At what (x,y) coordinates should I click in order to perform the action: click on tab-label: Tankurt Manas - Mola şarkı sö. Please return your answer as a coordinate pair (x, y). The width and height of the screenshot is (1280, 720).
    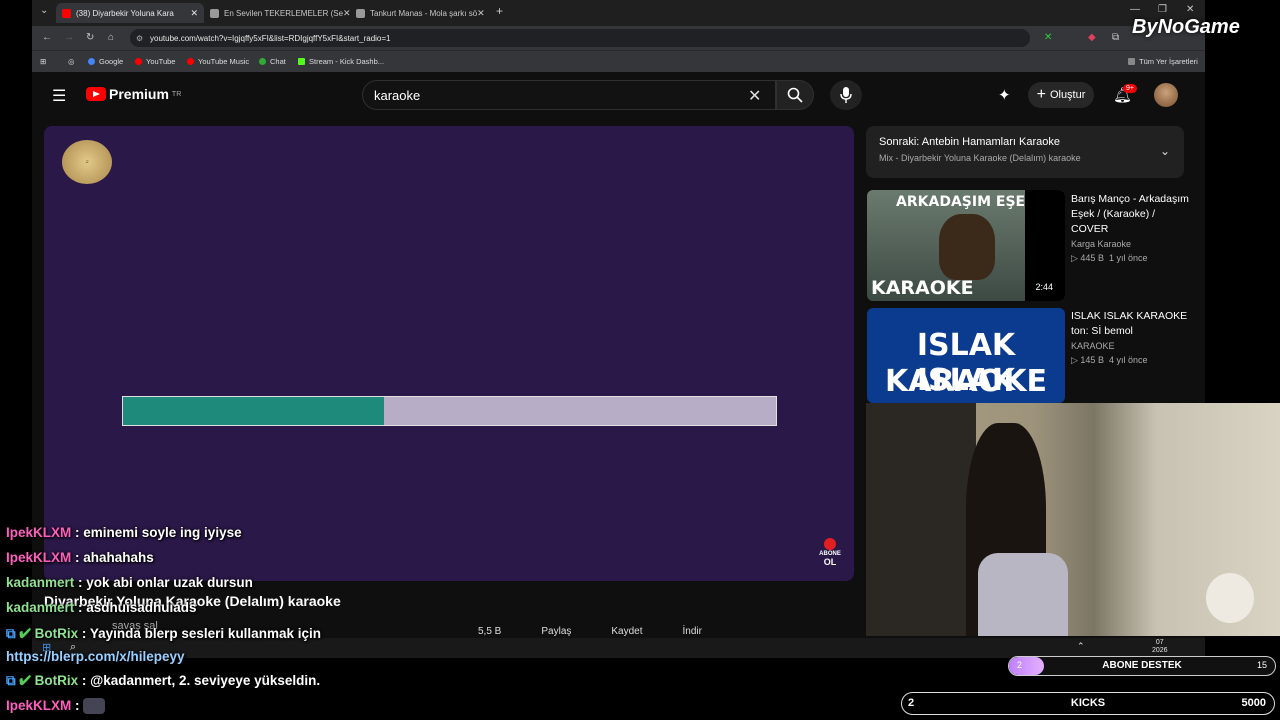
    Looking at the image, I should click on (424, 13).